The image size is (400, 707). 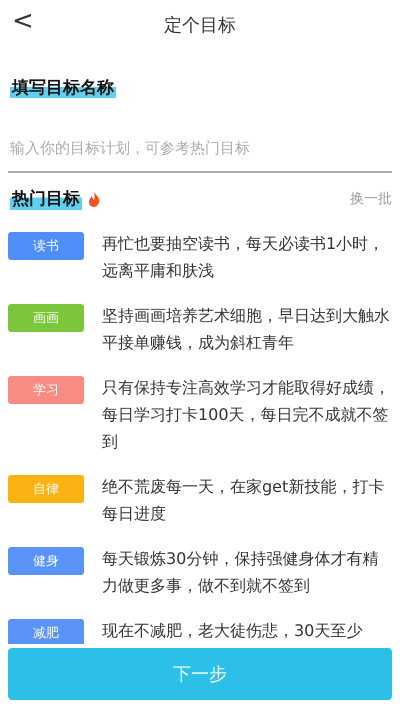 What do you see at coordinates (46, 489) in the screenshot?
I see `goal-tag: 自律` at bounding box center [46, 489].